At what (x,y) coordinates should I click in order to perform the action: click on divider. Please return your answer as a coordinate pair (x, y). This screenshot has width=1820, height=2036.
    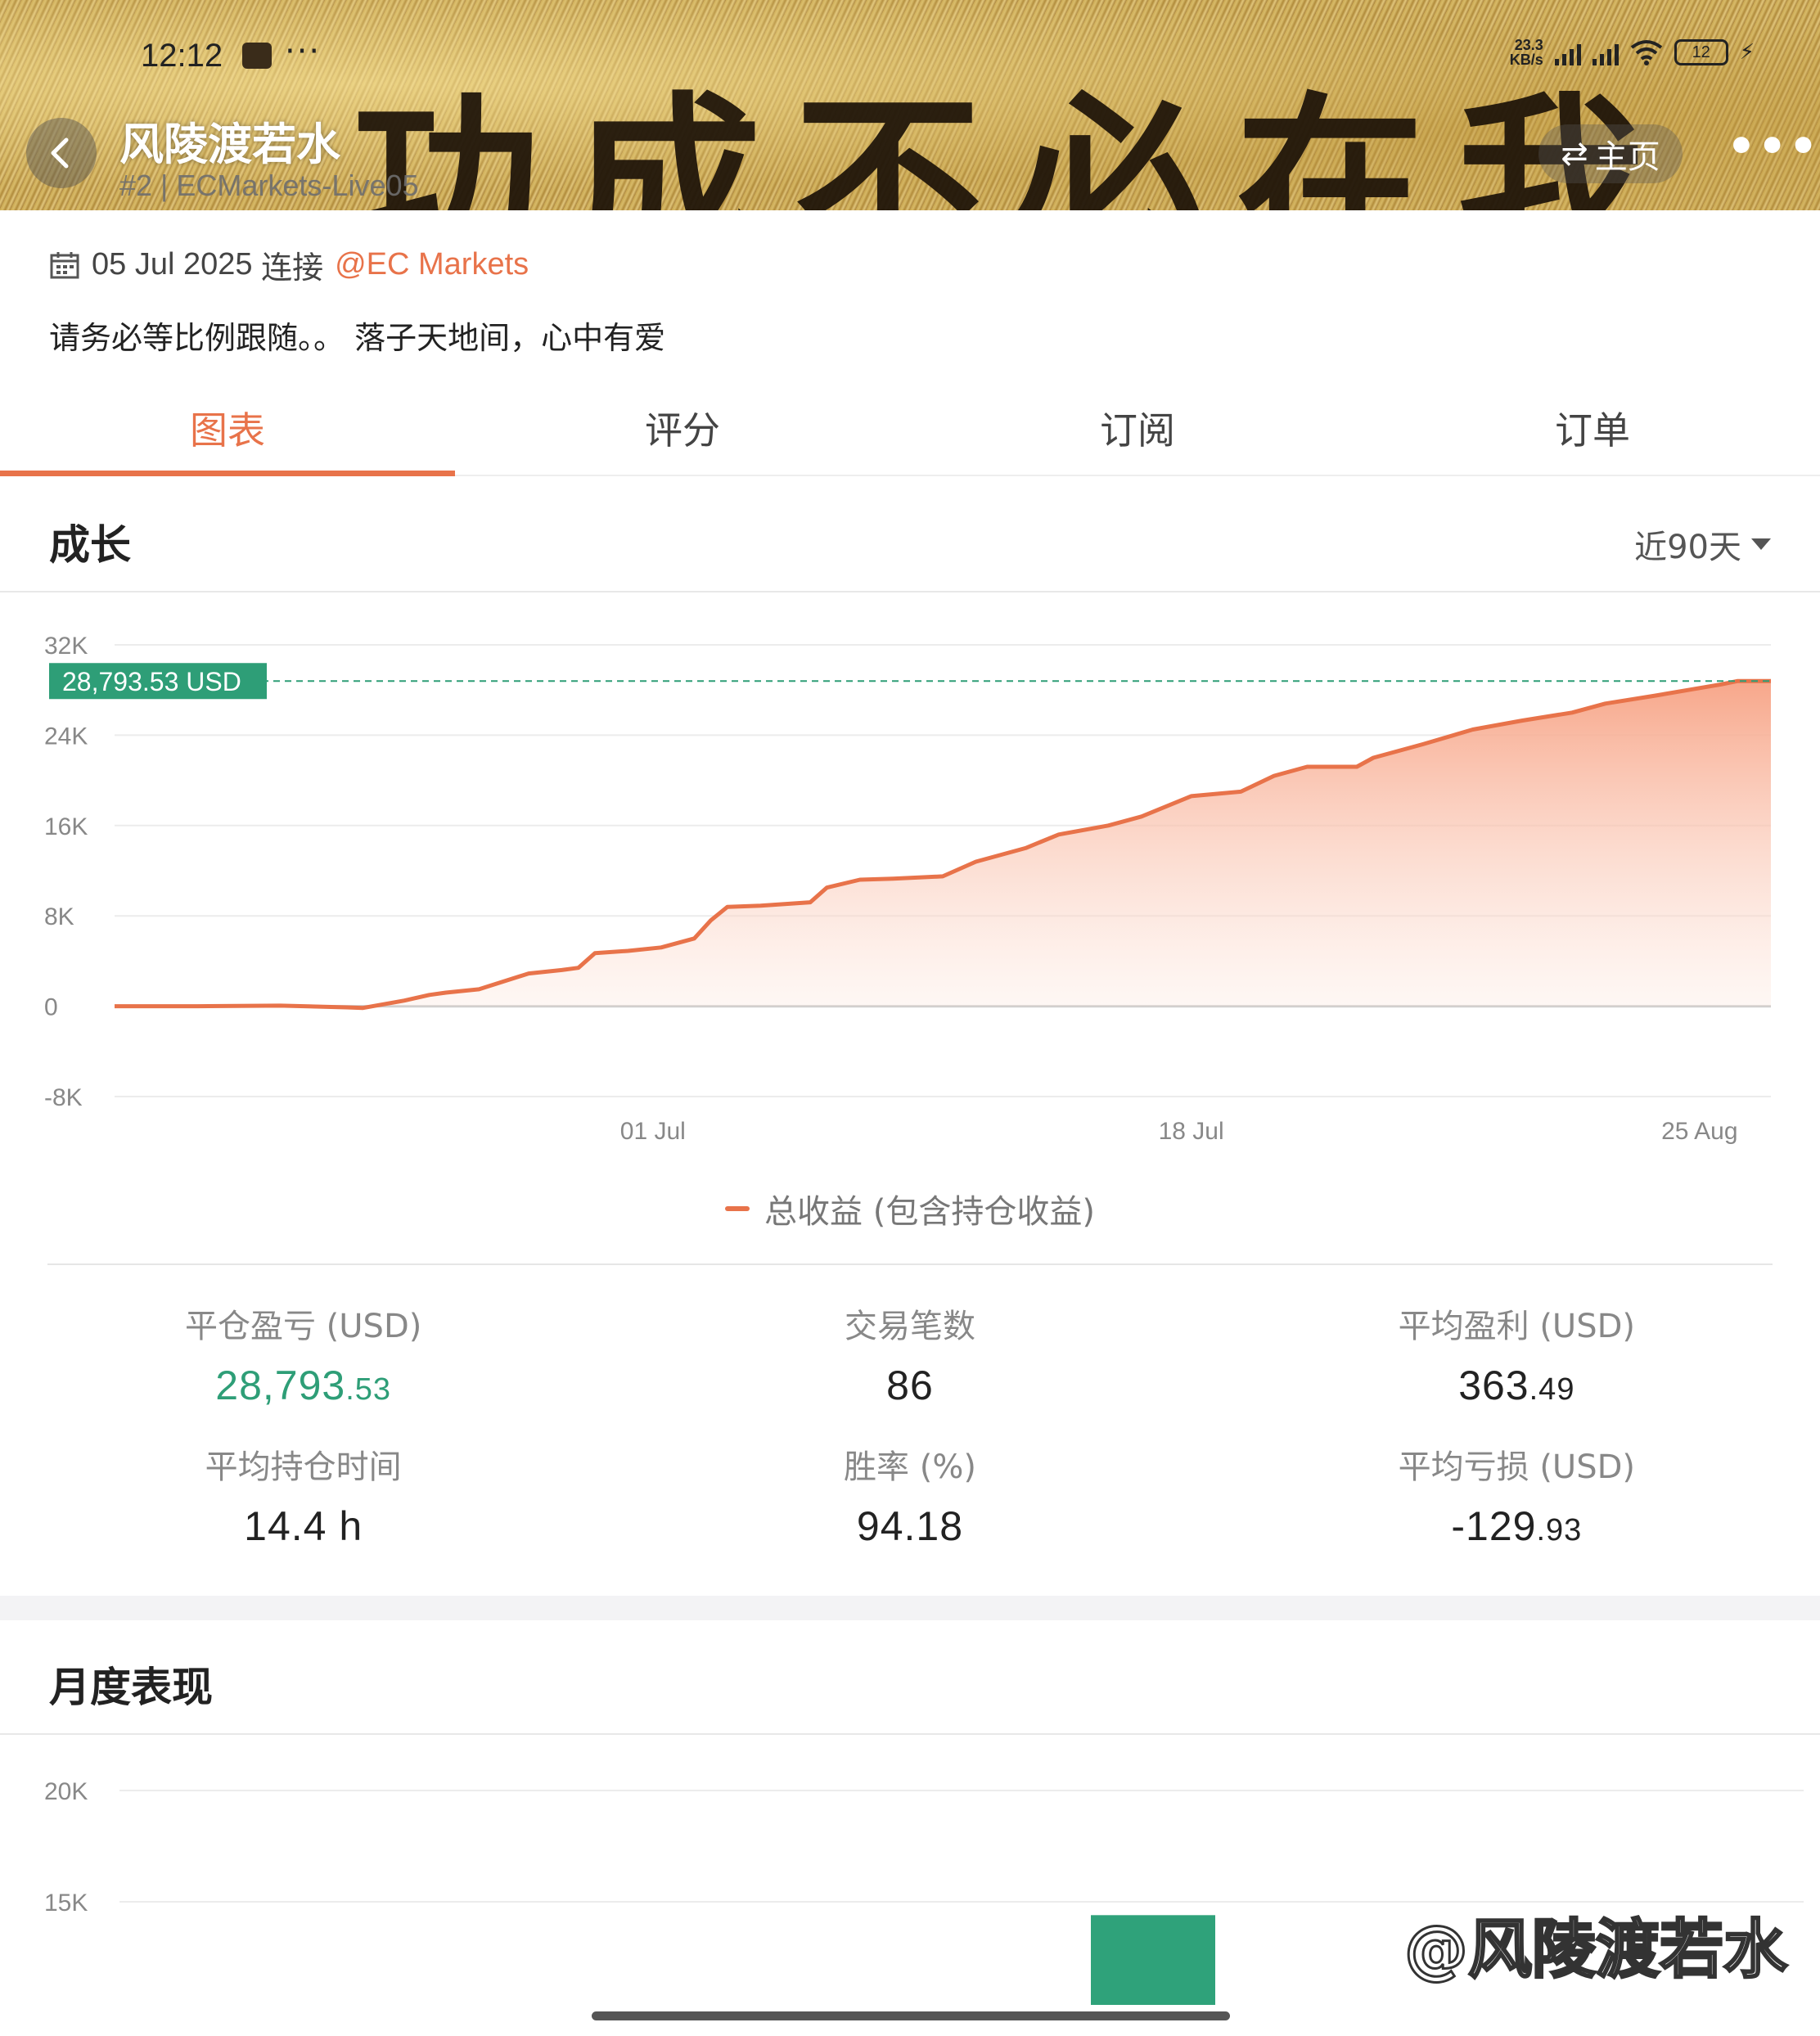
    Looking at the image, I should click on (910, 1264).